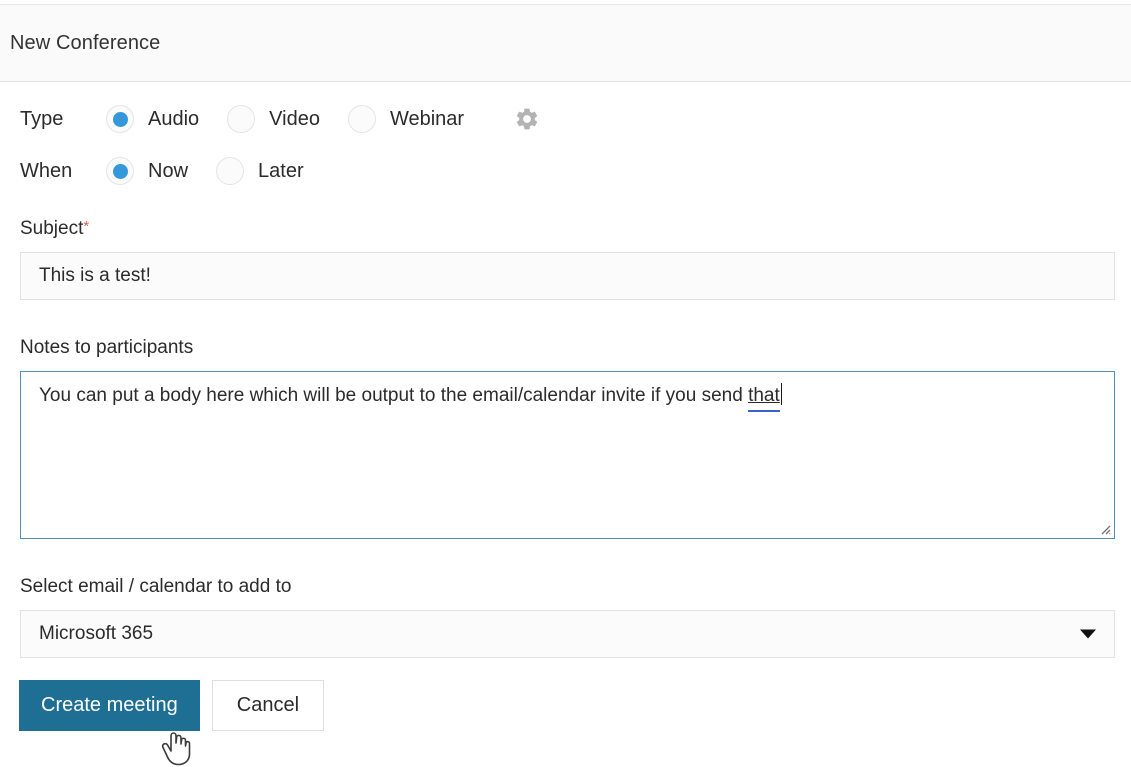 The height and width of the screenshot is (767, 1131). Describe the element at coordinates (120, 119) in the screenshot. I see `radio-mark-audio` at that location.